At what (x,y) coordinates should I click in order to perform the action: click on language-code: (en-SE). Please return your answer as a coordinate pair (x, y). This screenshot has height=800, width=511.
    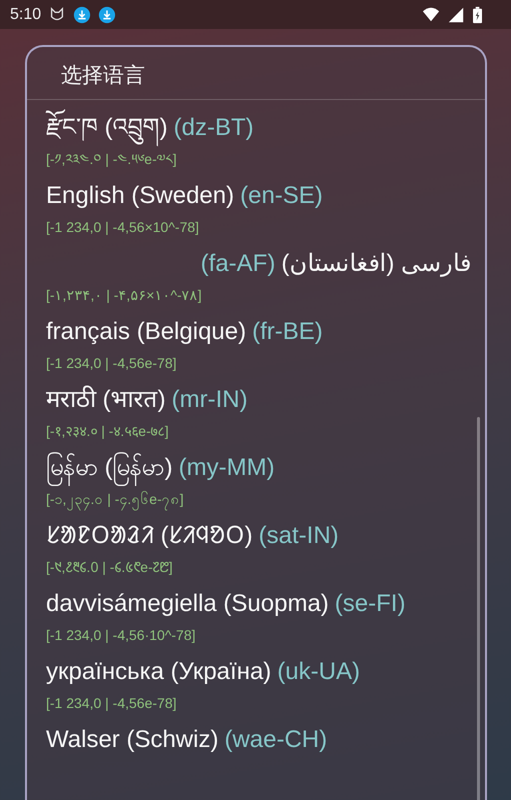
    Looking at the image, I should click on (281, 196).